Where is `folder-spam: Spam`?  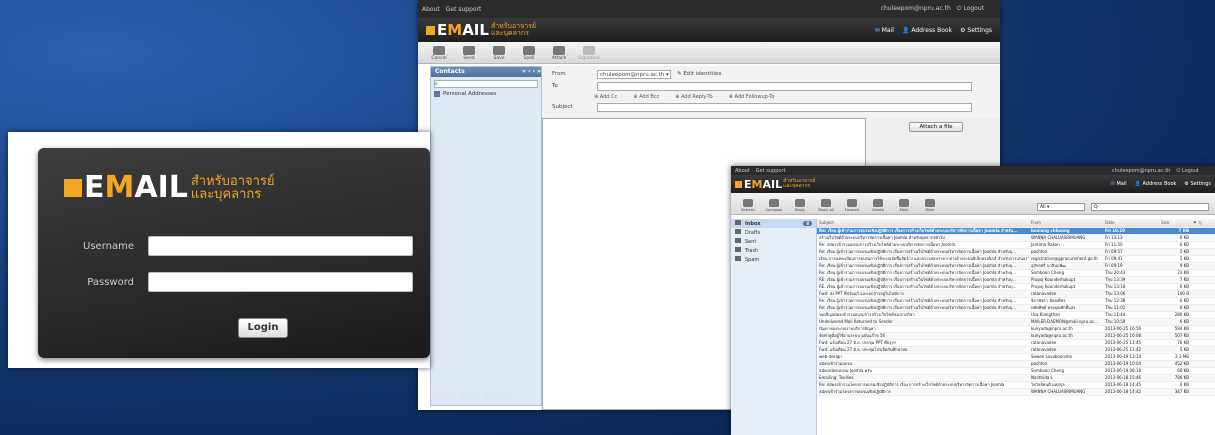
folder-spam: Spam is located at coordinates (773, 259).